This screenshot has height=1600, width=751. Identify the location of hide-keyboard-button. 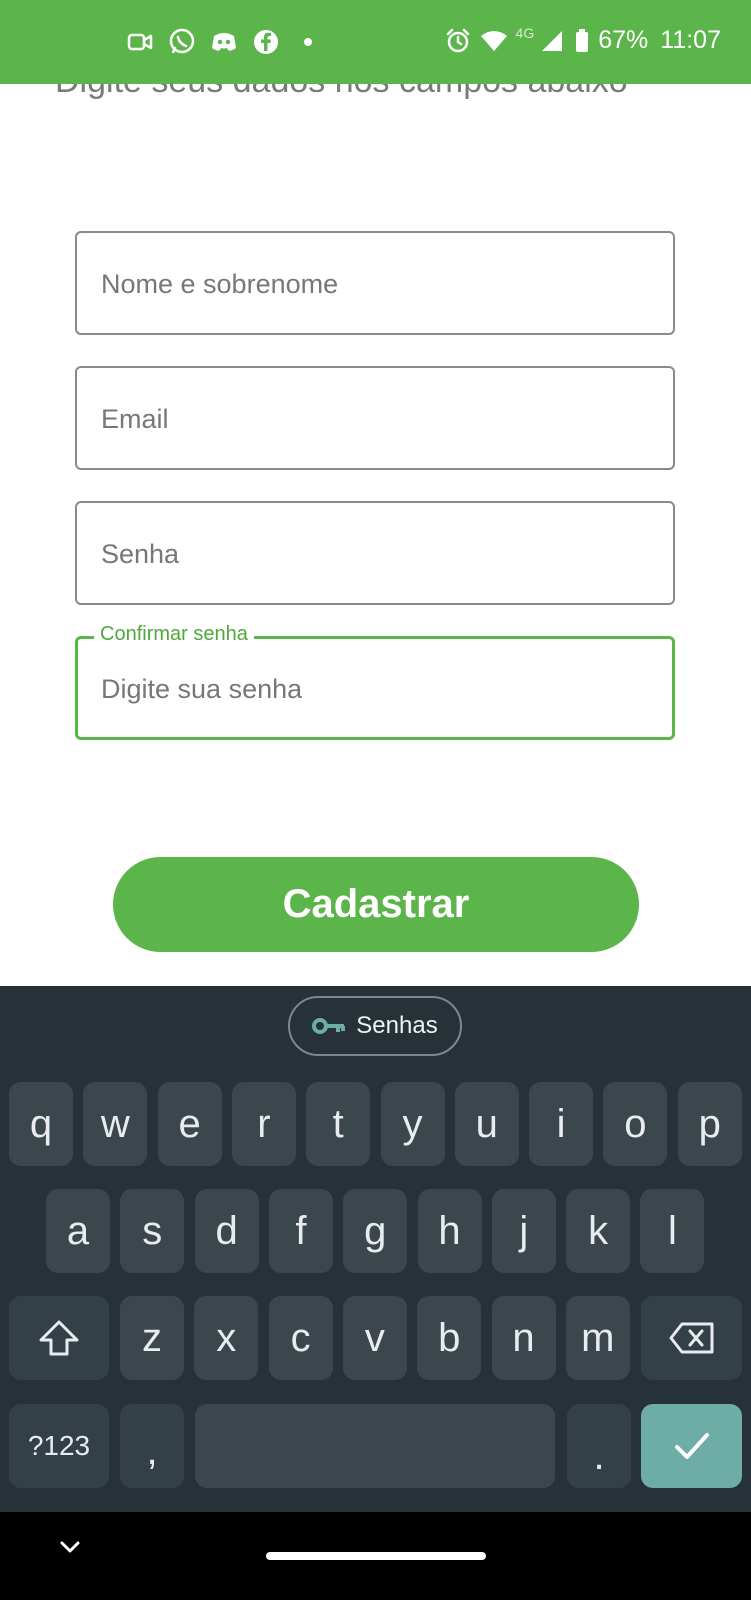
(70, 1547).